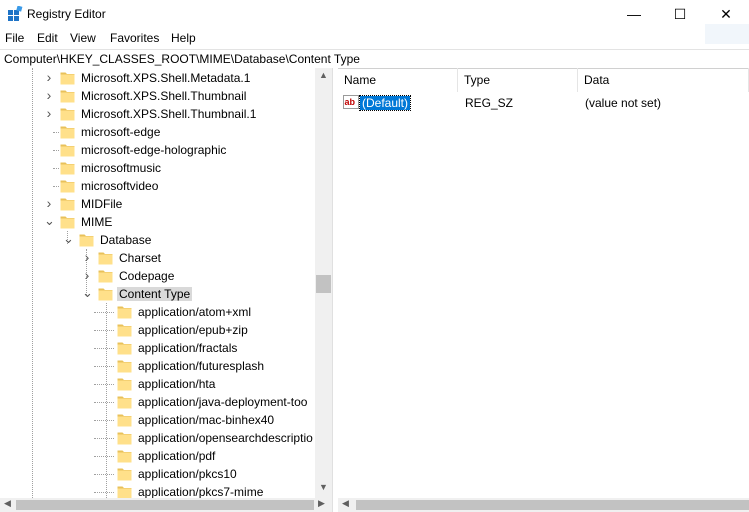 The image size is (749, 512). Describe the element at coordinates (663, 80) in the screenshot. I see `column-header-data: Data` at that location.